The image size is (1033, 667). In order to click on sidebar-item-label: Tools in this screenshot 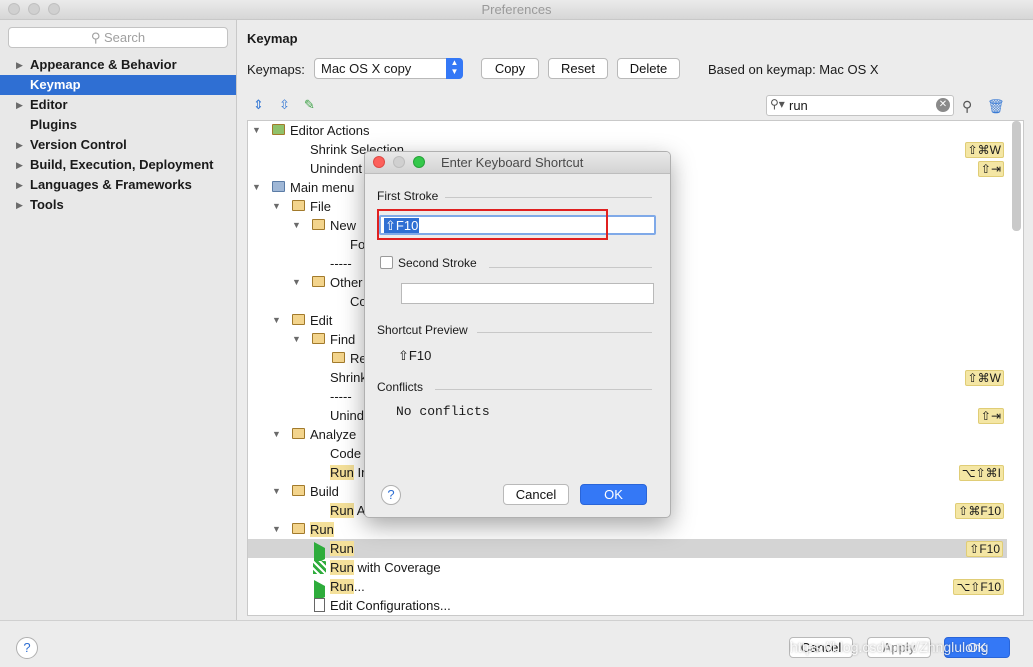, I will do `click(47, 204)`.